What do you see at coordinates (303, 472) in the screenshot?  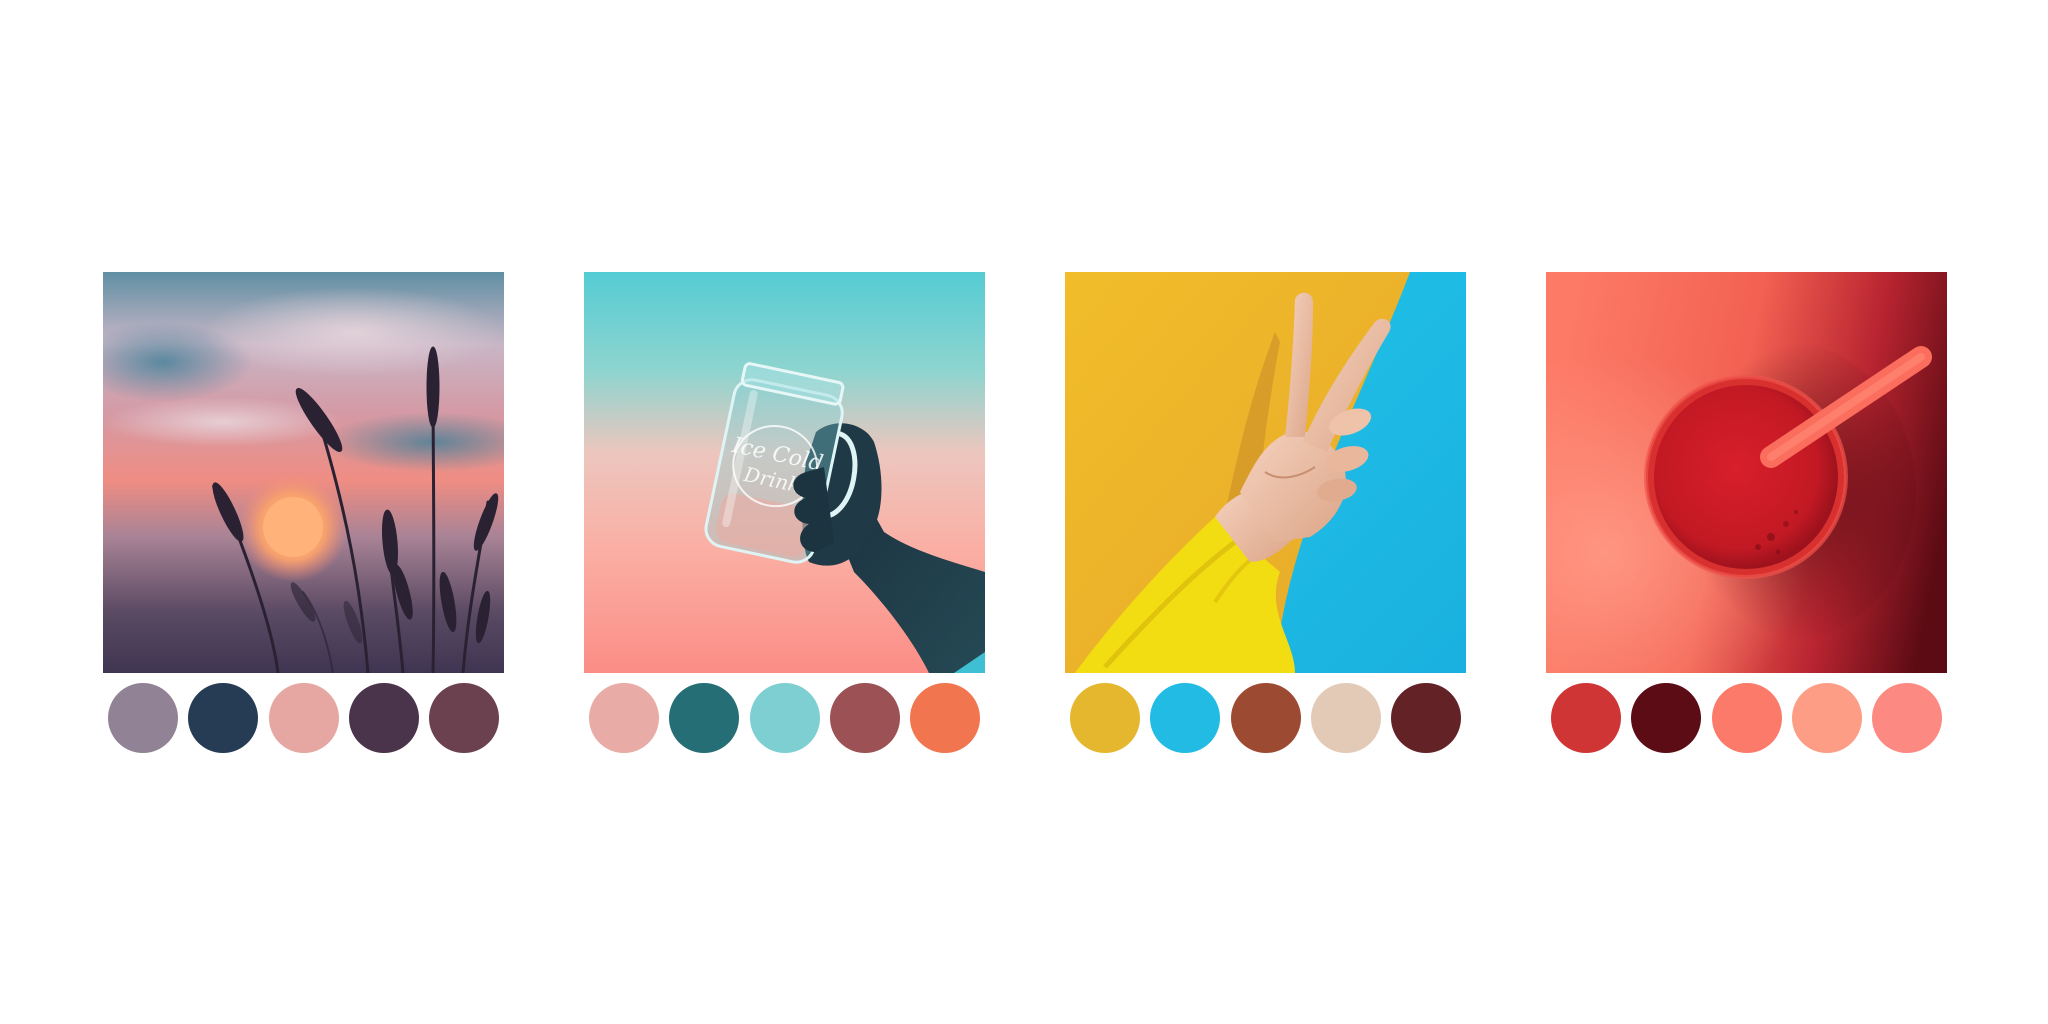 I see `photo-sunset-wheat` at bounding box center [303, 472].